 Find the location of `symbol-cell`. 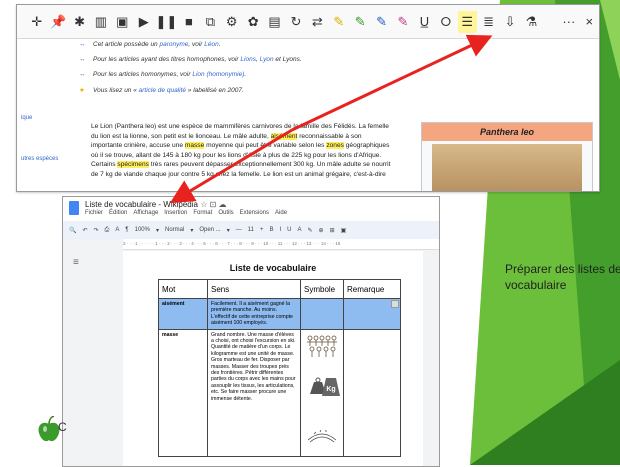

symbol-cell is located at coordinates (322, 314).